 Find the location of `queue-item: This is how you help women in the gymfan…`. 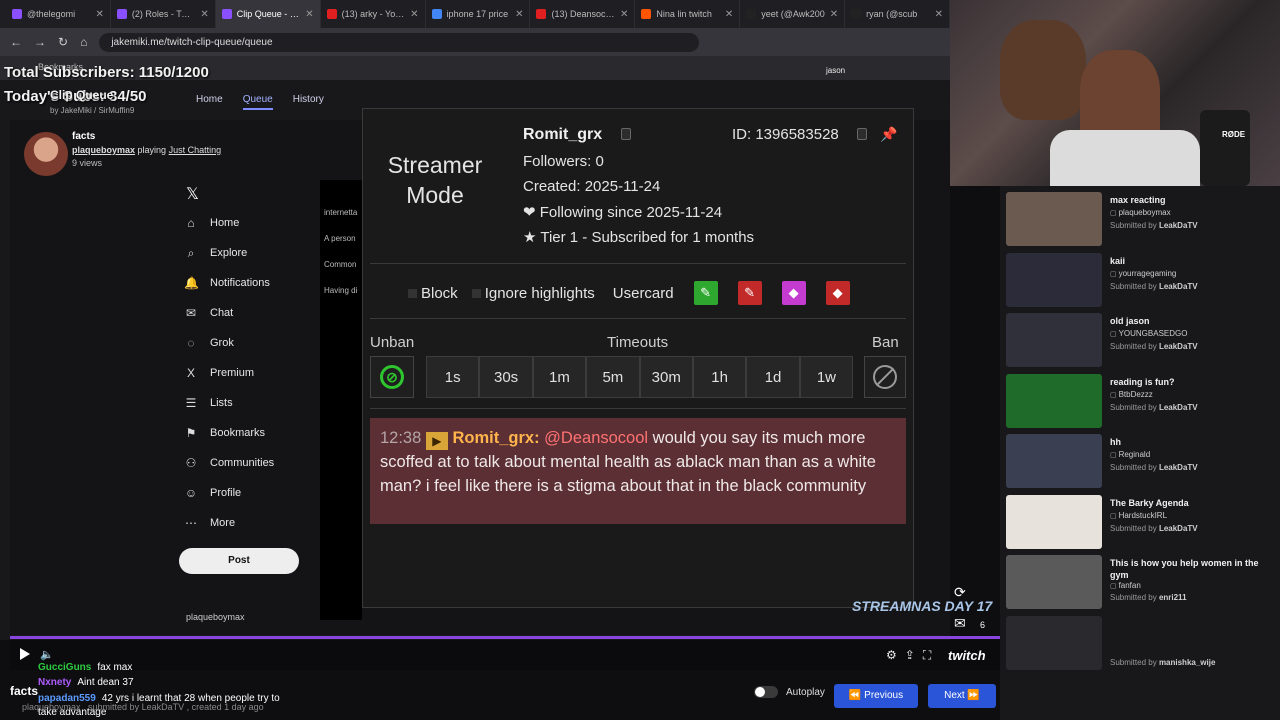

queue-item: This is how you help women in the gymfan… is located at coordinates (1140, 583).